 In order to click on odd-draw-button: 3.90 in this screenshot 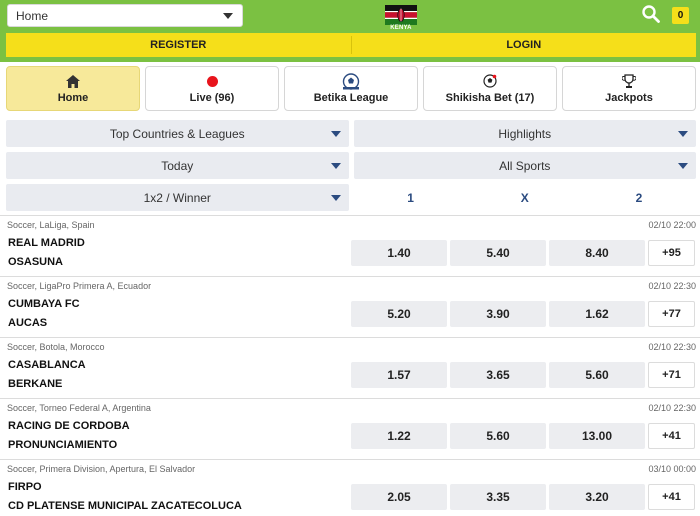, I will do `click(498, 314)`.